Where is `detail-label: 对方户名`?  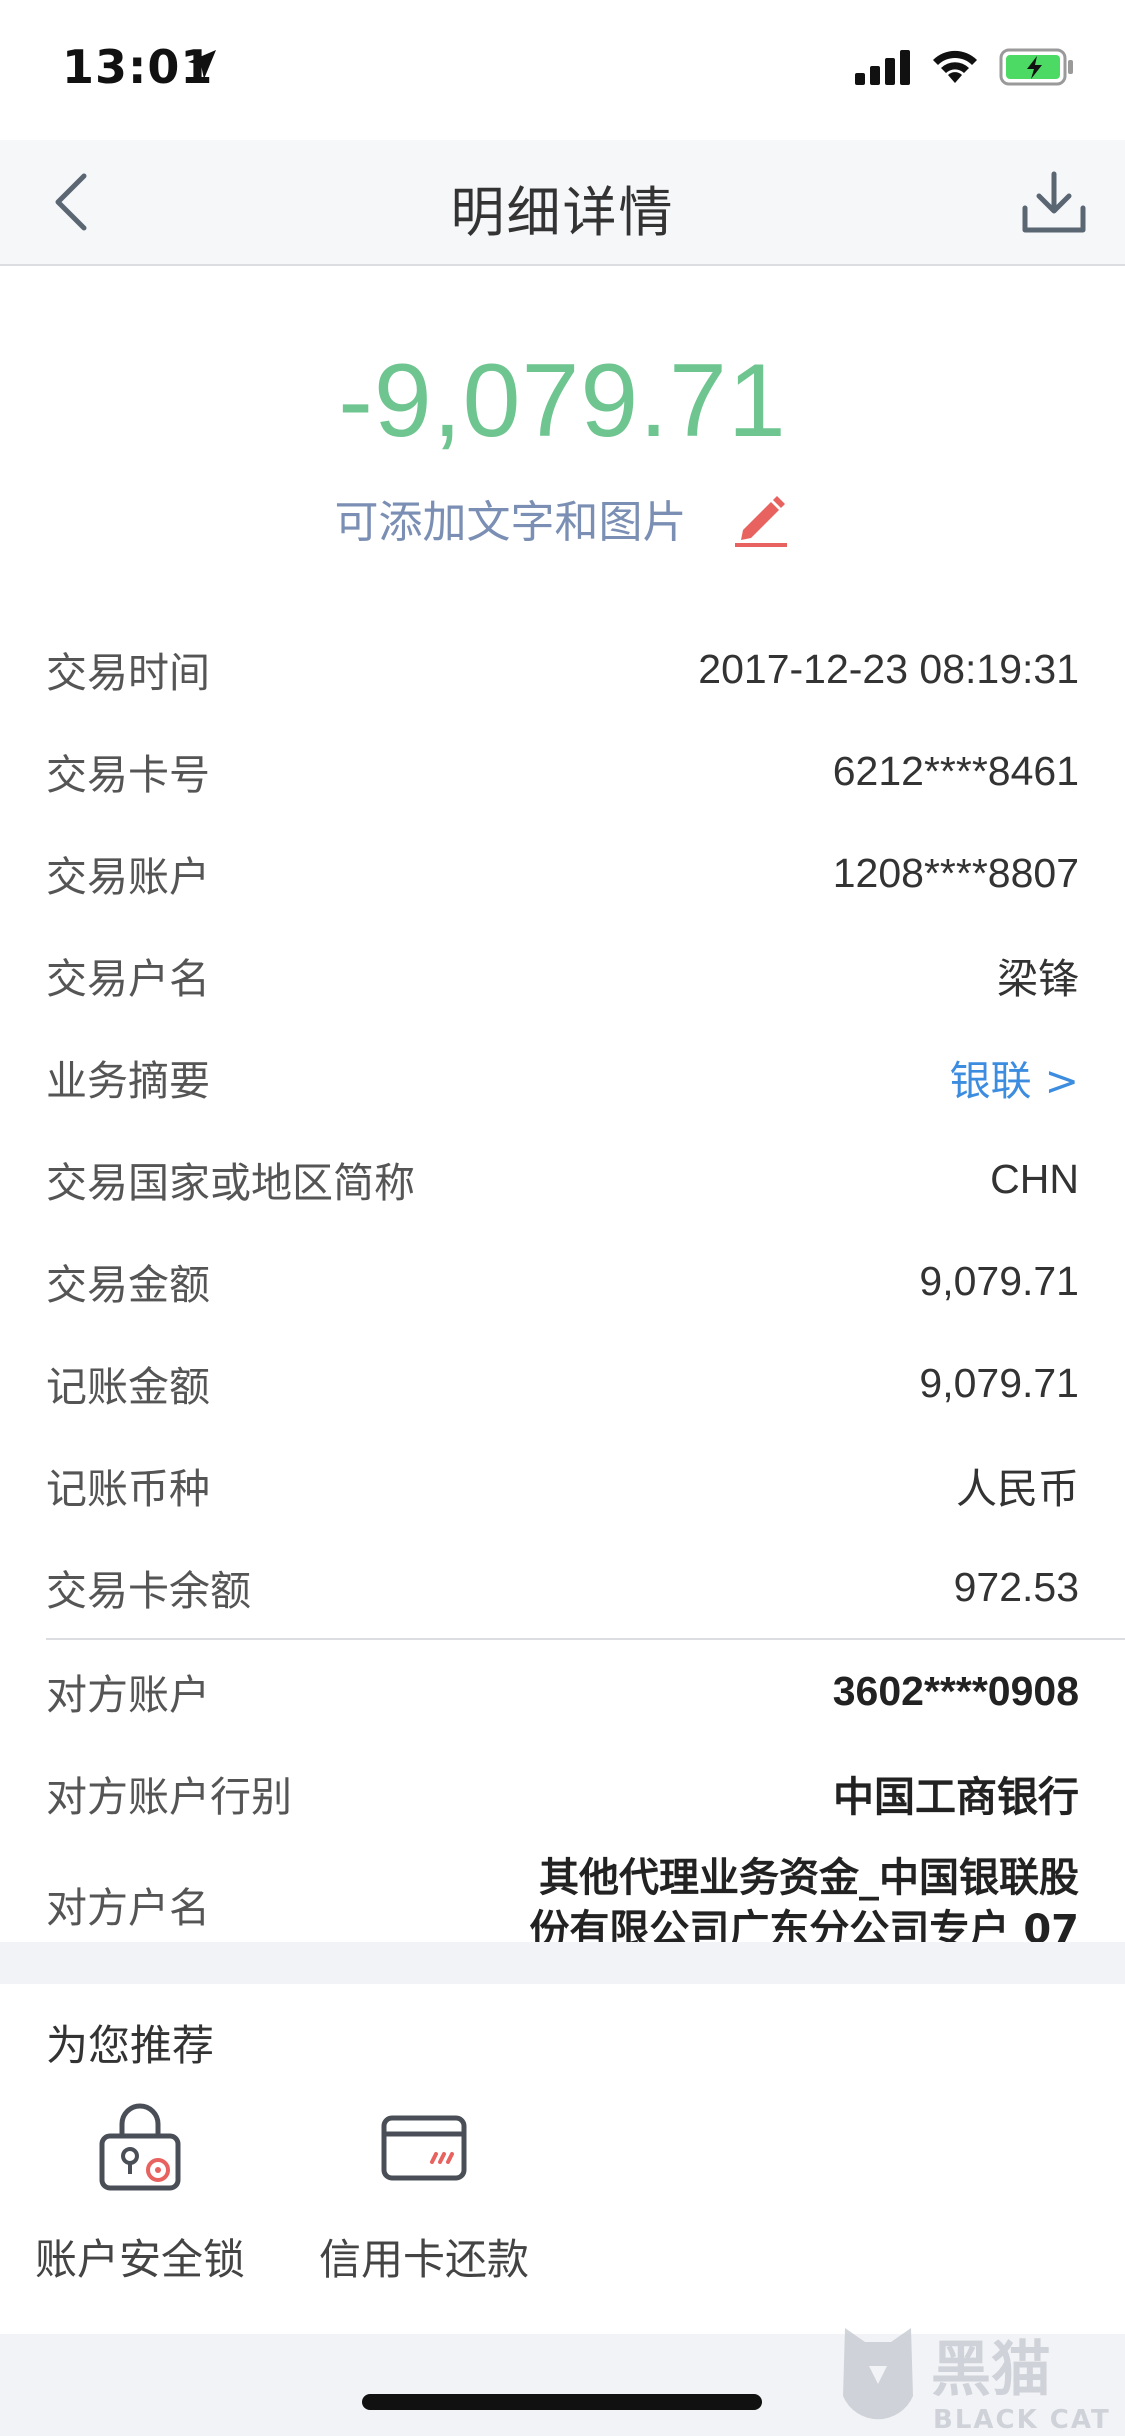
detail-label: 对方户名 is located at coordinates (128, 1908).